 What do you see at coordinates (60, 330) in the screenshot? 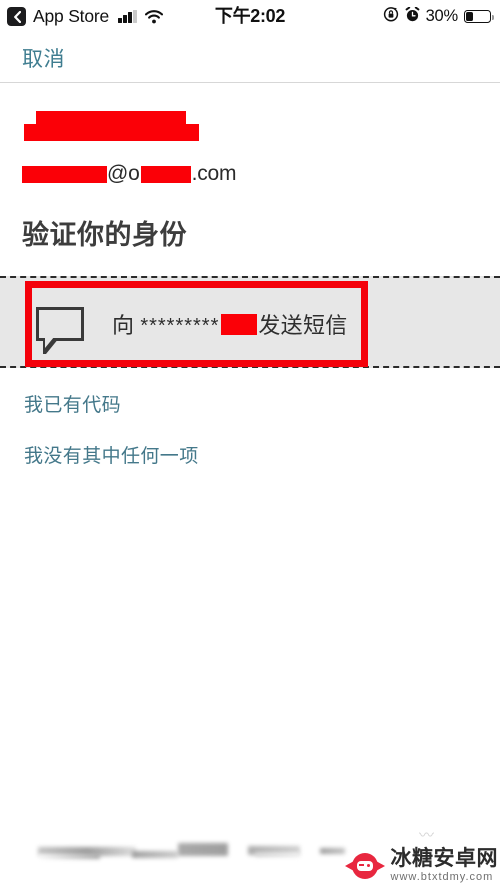
I see `speech-bubble-icon` at bounding box center [60, 330].